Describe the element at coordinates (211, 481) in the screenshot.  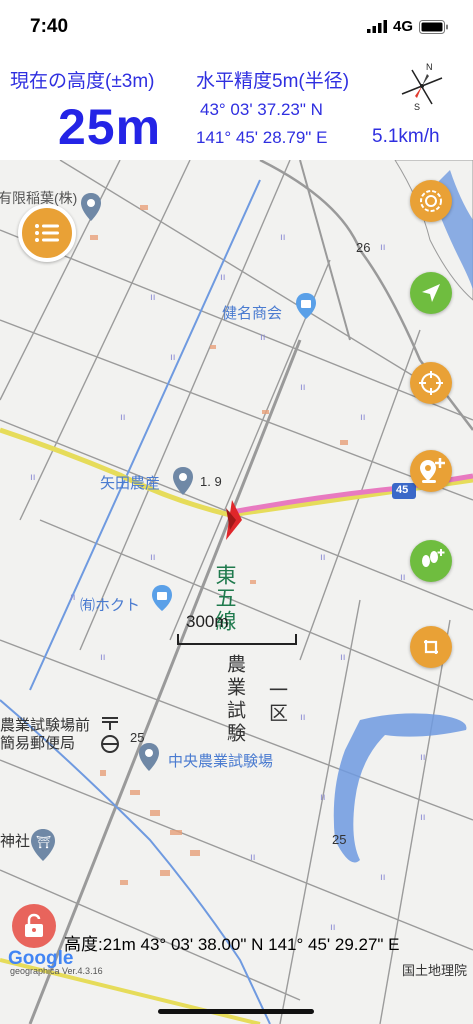
I see `elevation-mark: 1. 9` at that location.